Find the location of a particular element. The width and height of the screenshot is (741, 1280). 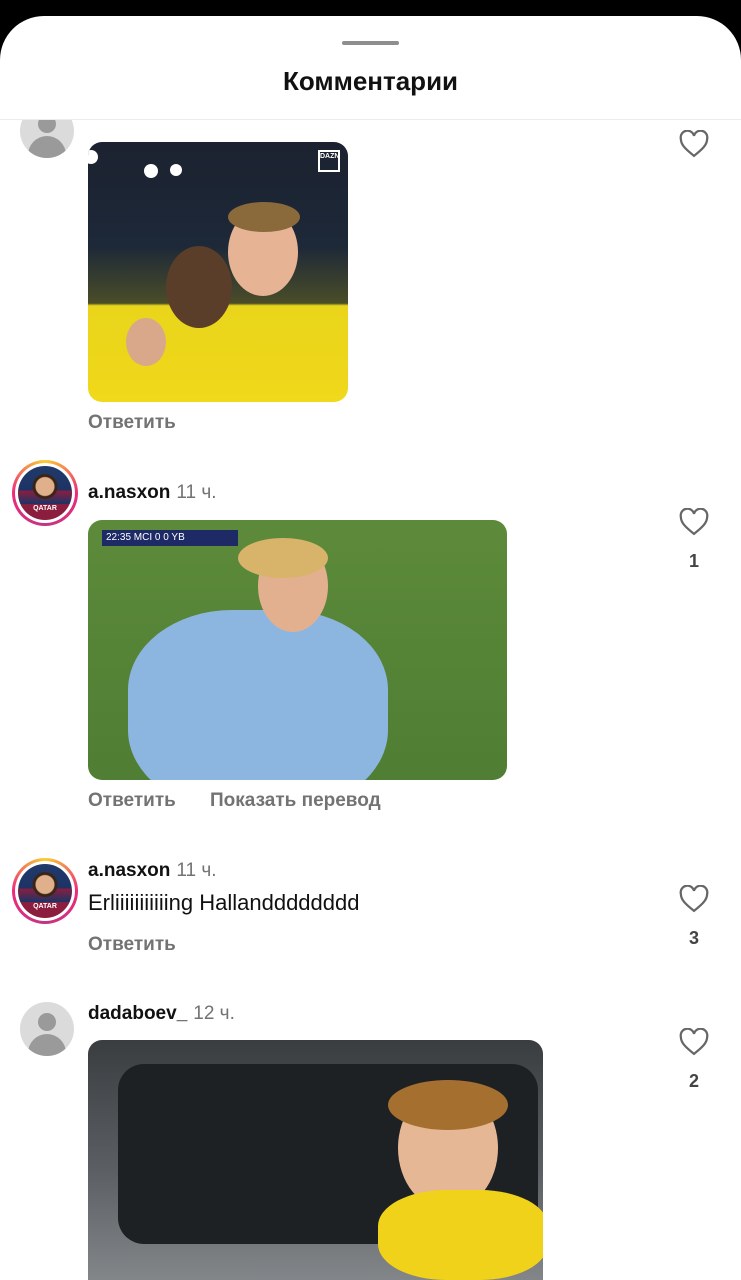

sheet-title: Комментарии is located at coordinates (370, 81).